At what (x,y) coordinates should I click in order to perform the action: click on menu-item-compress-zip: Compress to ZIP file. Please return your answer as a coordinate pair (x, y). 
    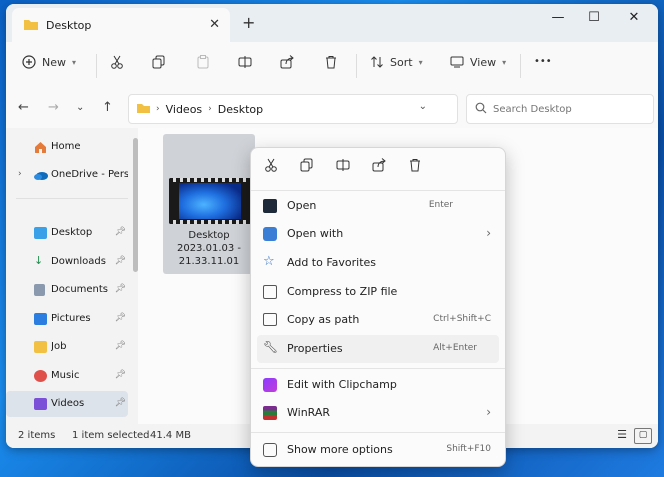
    Looking at the image, I should click on (378, 292).